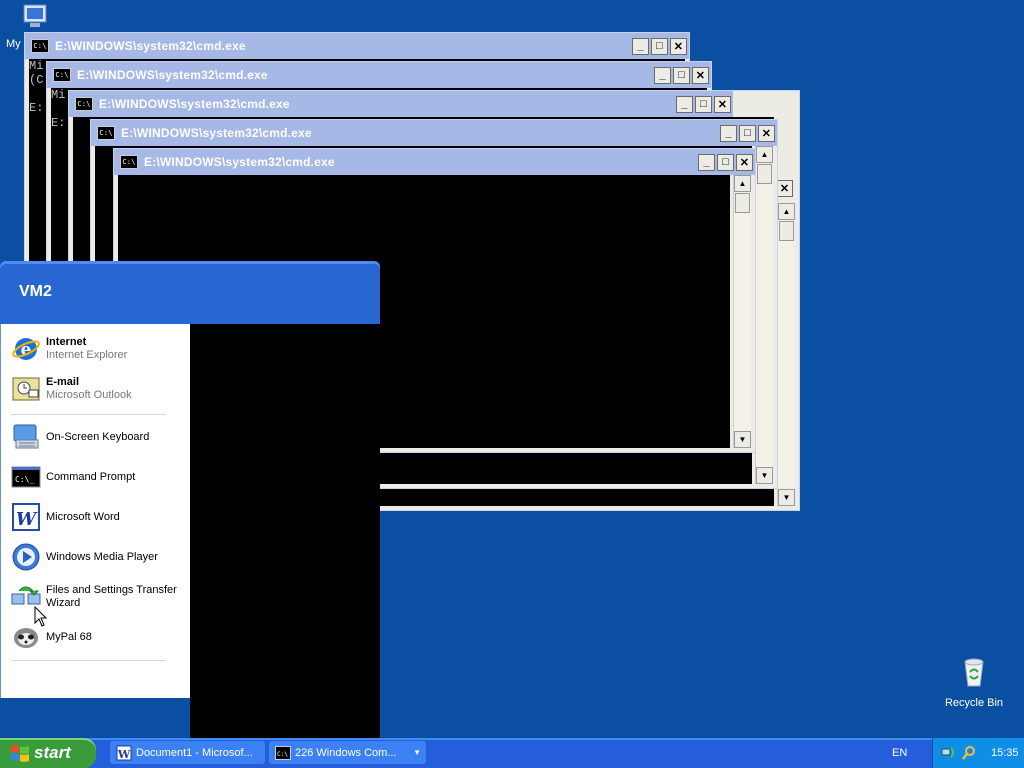 This screenshot has width=1024, height=768. I want to click on menu-item-windows-media-player: Windows Media Player, so click(99, 557).